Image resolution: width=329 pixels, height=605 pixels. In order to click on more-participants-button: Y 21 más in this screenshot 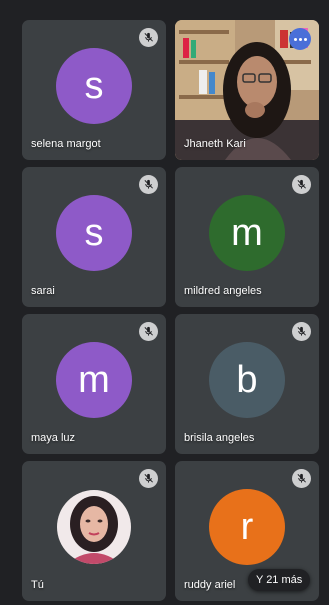, I will do `click(279, 580)`.